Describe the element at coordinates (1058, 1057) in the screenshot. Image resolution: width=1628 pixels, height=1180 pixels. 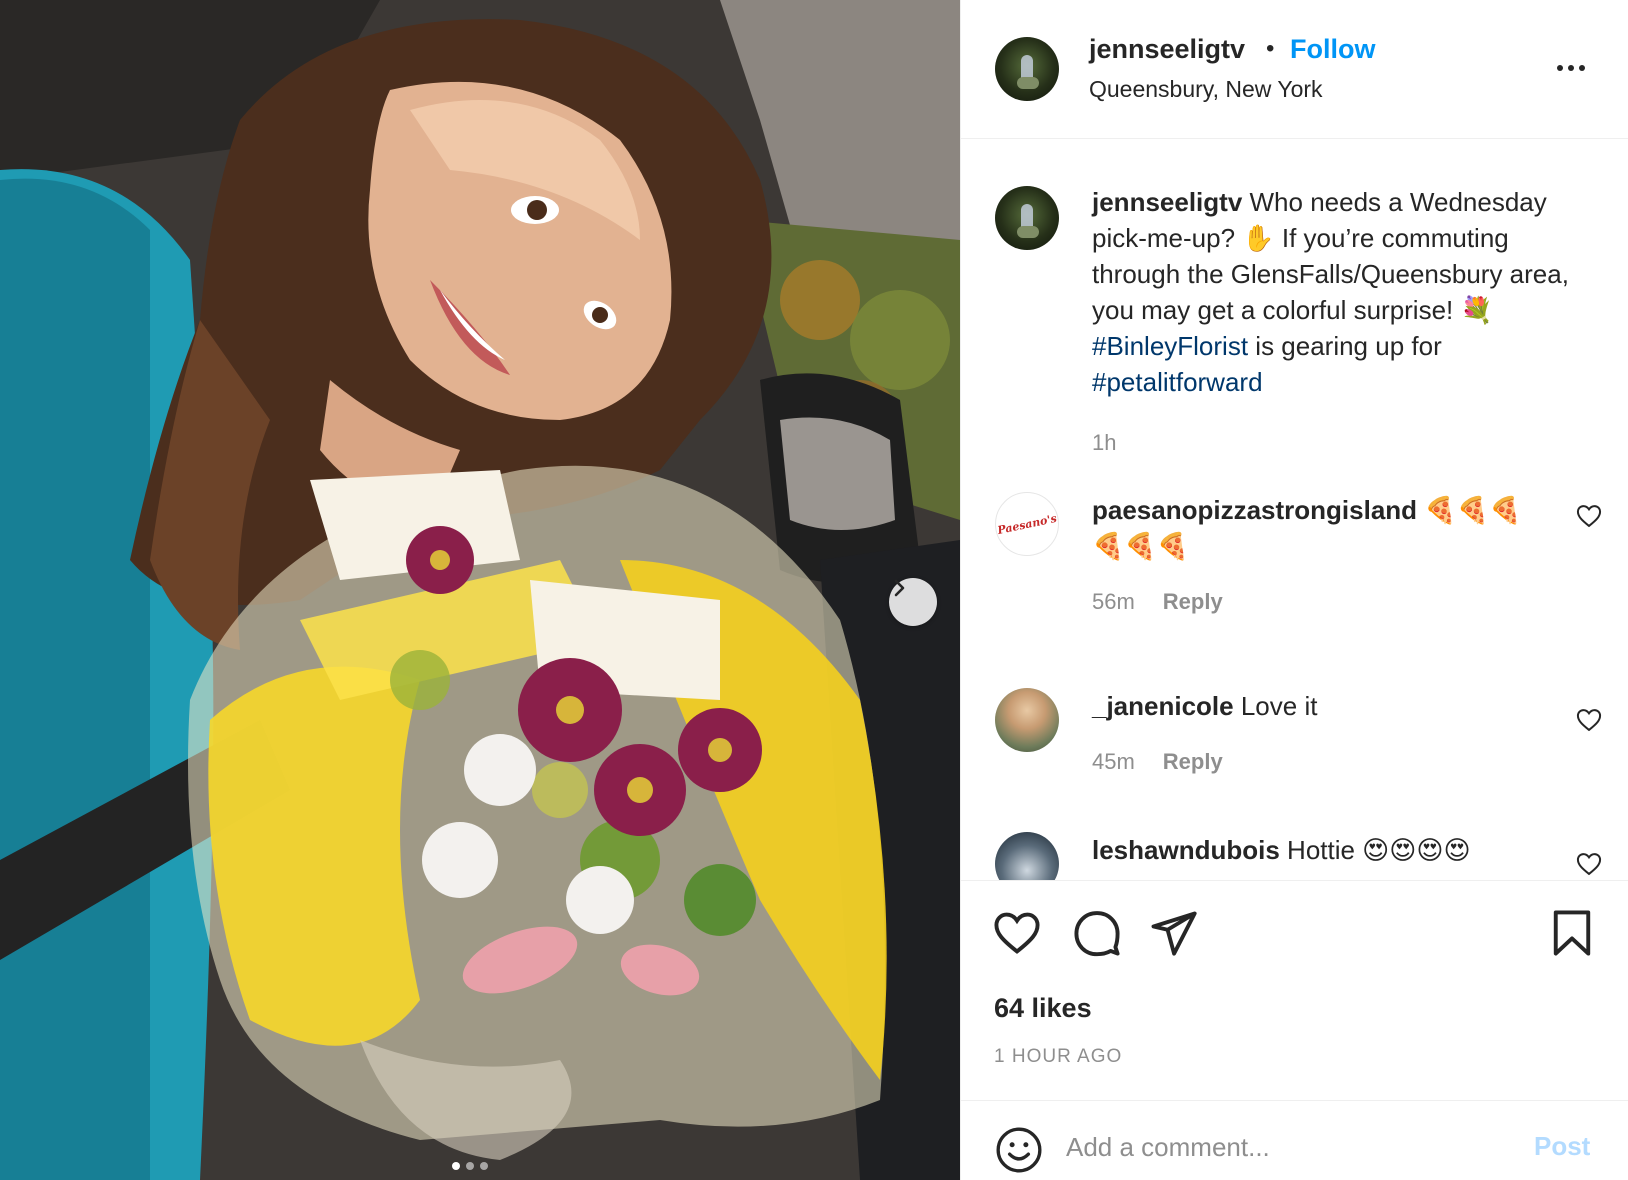
I see `post-time-ago: 1 HOUR AGO` at that location.